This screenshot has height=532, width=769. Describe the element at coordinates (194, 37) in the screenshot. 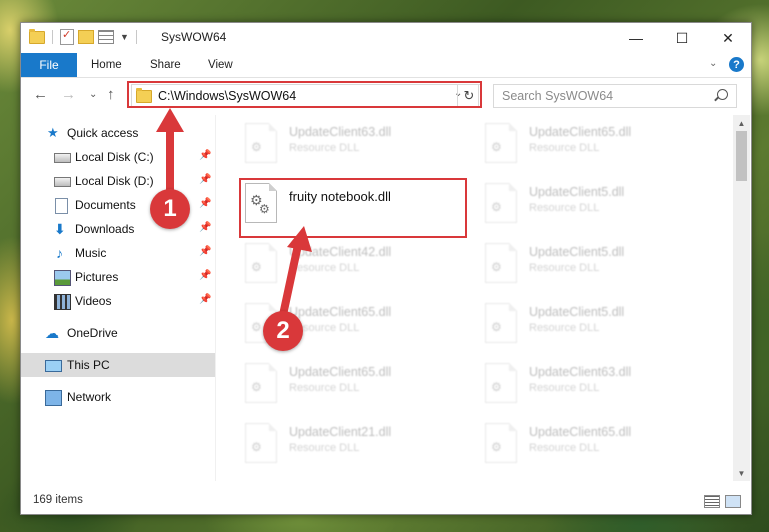

I see `window-title: SysWOW64` at that location.